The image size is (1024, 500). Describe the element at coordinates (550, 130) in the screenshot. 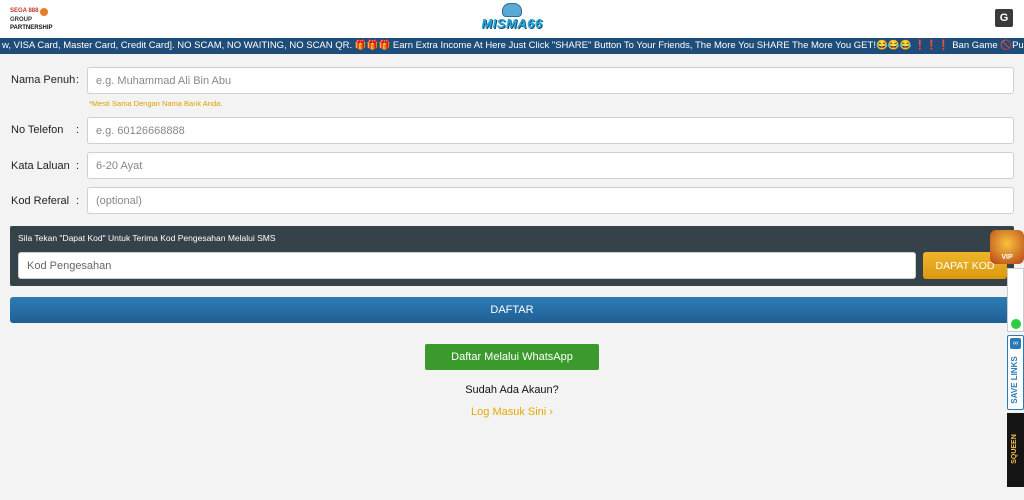

I see `phone-input` at that location.